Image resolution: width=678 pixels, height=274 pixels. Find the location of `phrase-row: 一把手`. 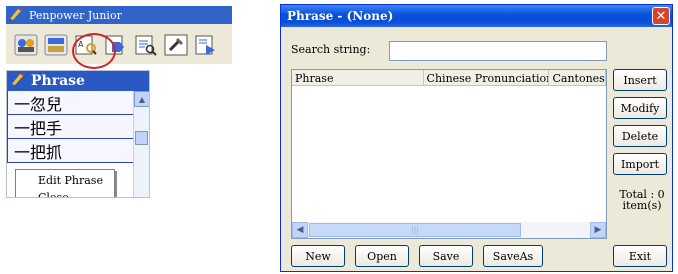

phrase-row: 一把手 is located at coordinates (71, 127).